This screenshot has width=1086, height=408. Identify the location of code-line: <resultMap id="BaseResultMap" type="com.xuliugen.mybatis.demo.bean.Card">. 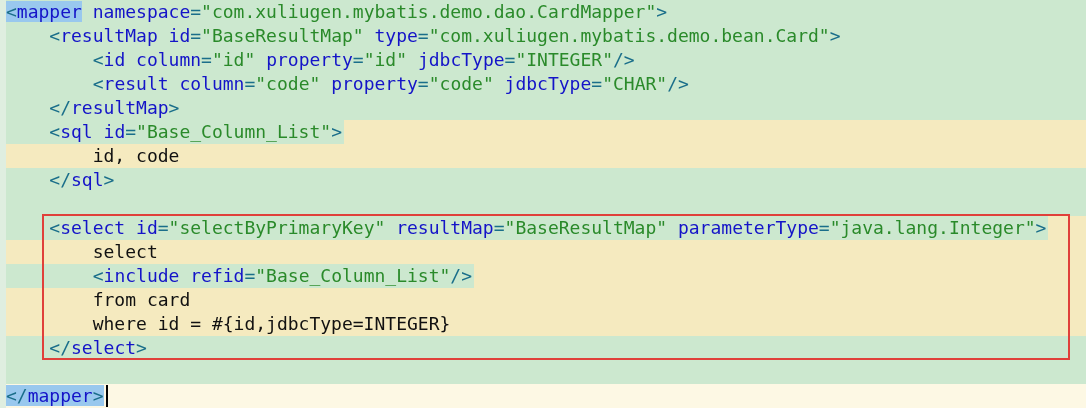
(445, 36).